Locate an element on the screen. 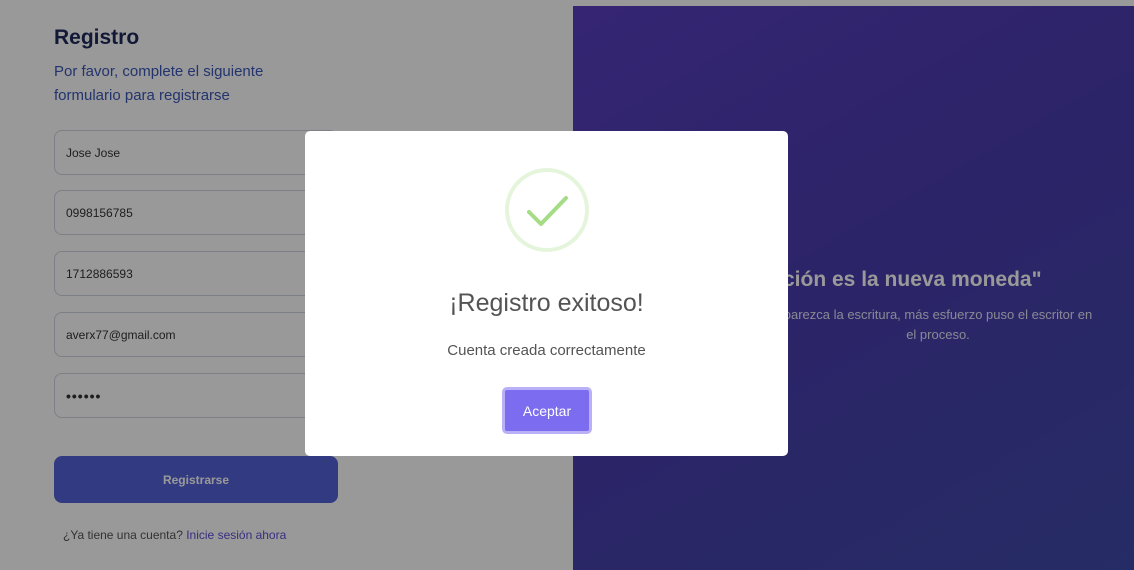 The height and width of the screenshot is (570, 1134). accept-button: Aceptar is located at coordinates (547, 410).